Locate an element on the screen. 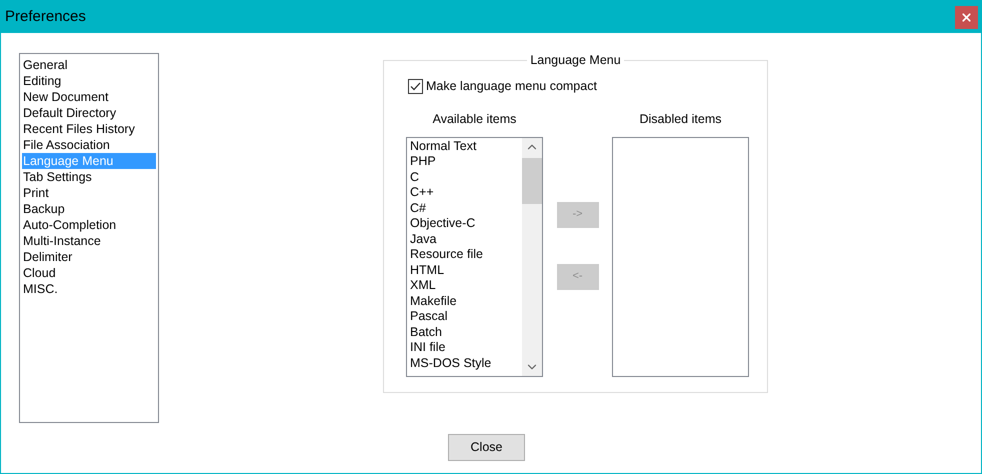  scroll-thumb is located at coordinates (532, 181).